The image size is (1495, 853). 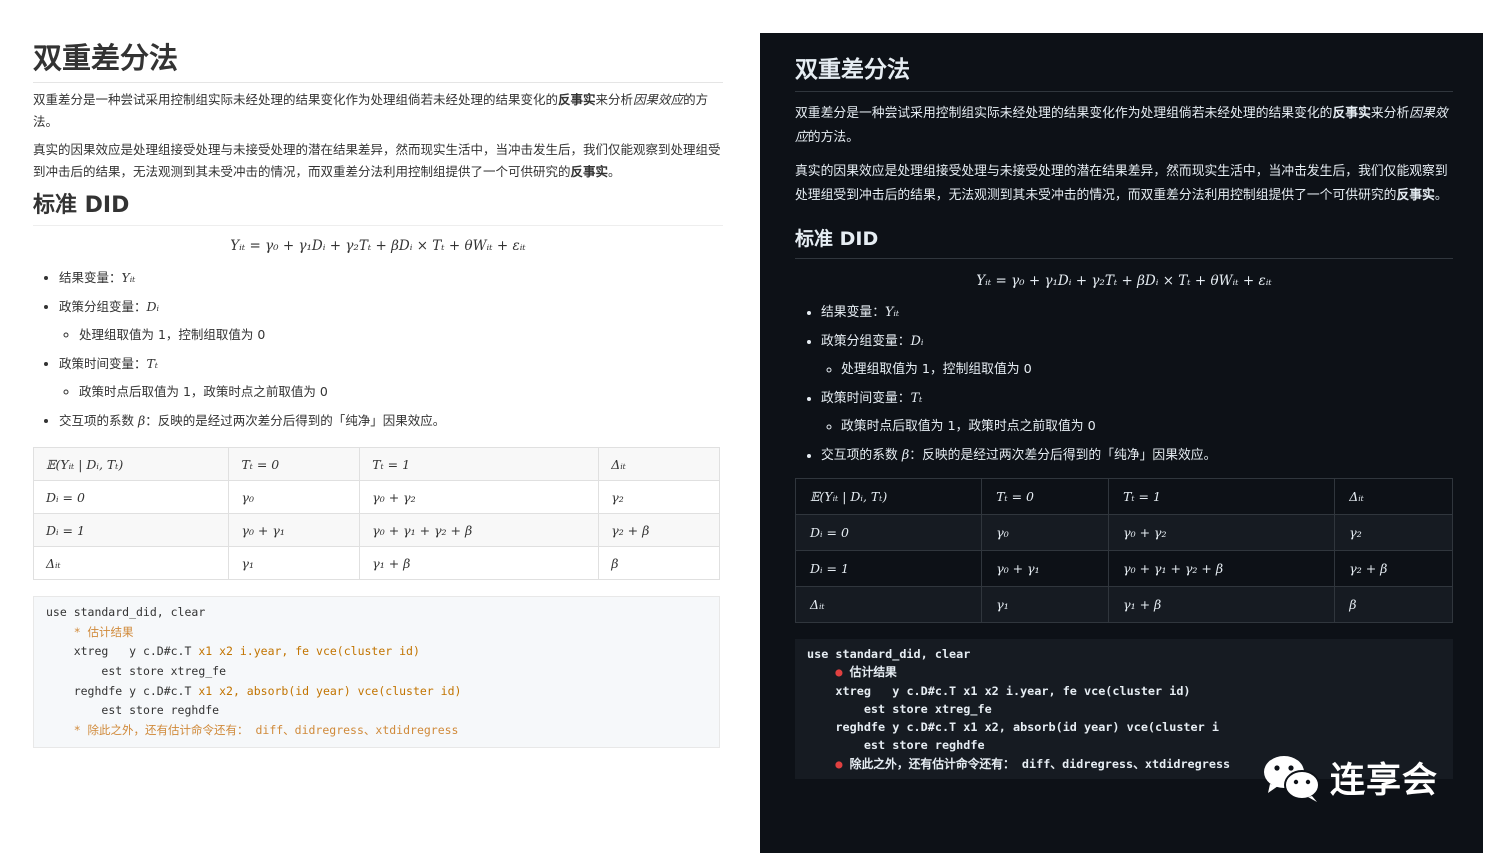 What do you see at coordinates (888, 532) in the screenshot?
I see `table-cell: Dᵢ = 0` at bounding box center [888, 532].